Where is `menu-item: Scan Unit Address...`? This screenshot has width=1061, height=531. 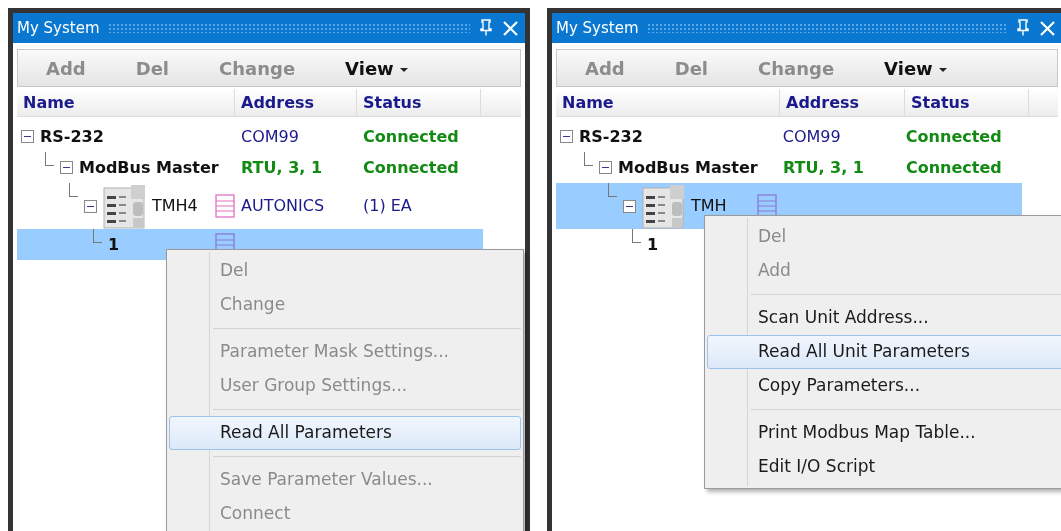
menu-item: Scan Unit Address... is located at coordinates (884, 318).